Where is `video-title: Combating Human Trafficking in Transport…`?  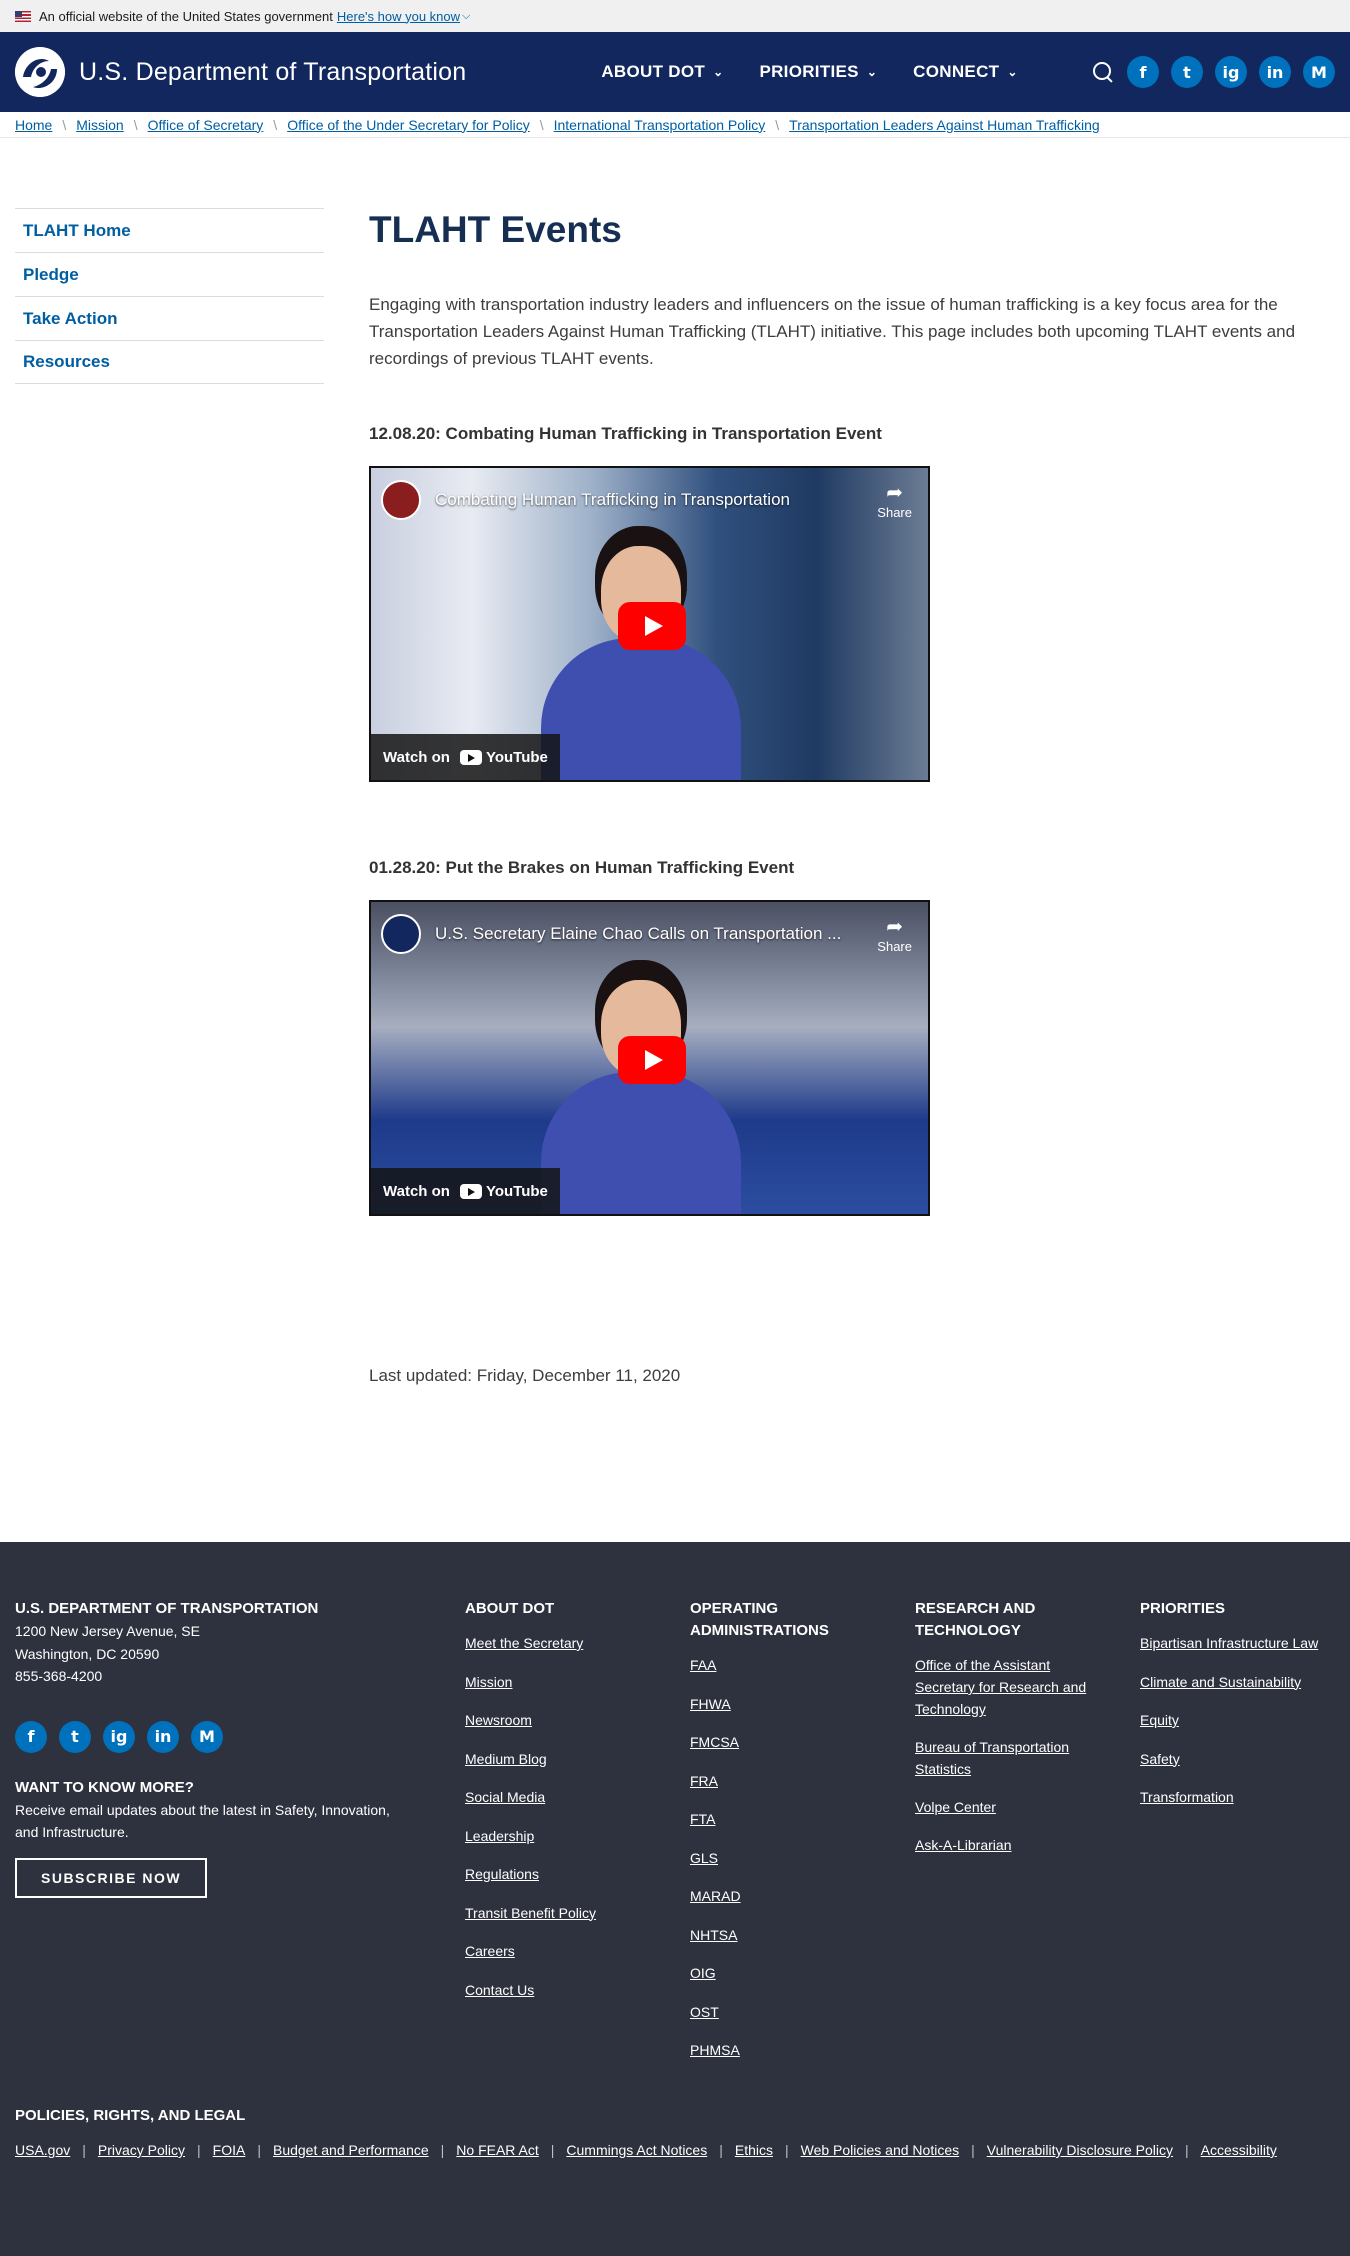 video-title: Combating Human Trafficking in Transport… is located at coordinates (612, 500).